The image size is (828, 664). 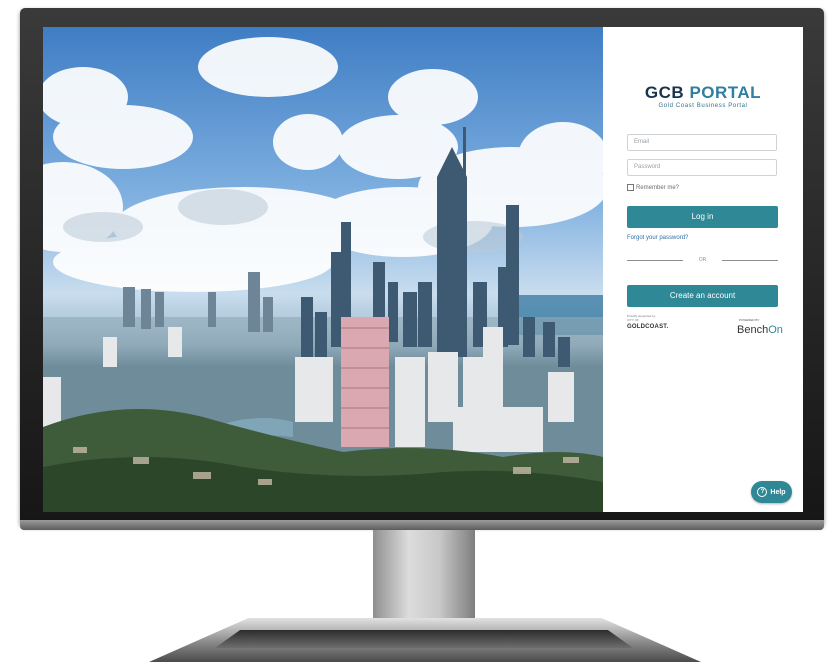 I want to click on remember-me-row: Remember me?, so click(x=653, y=187).